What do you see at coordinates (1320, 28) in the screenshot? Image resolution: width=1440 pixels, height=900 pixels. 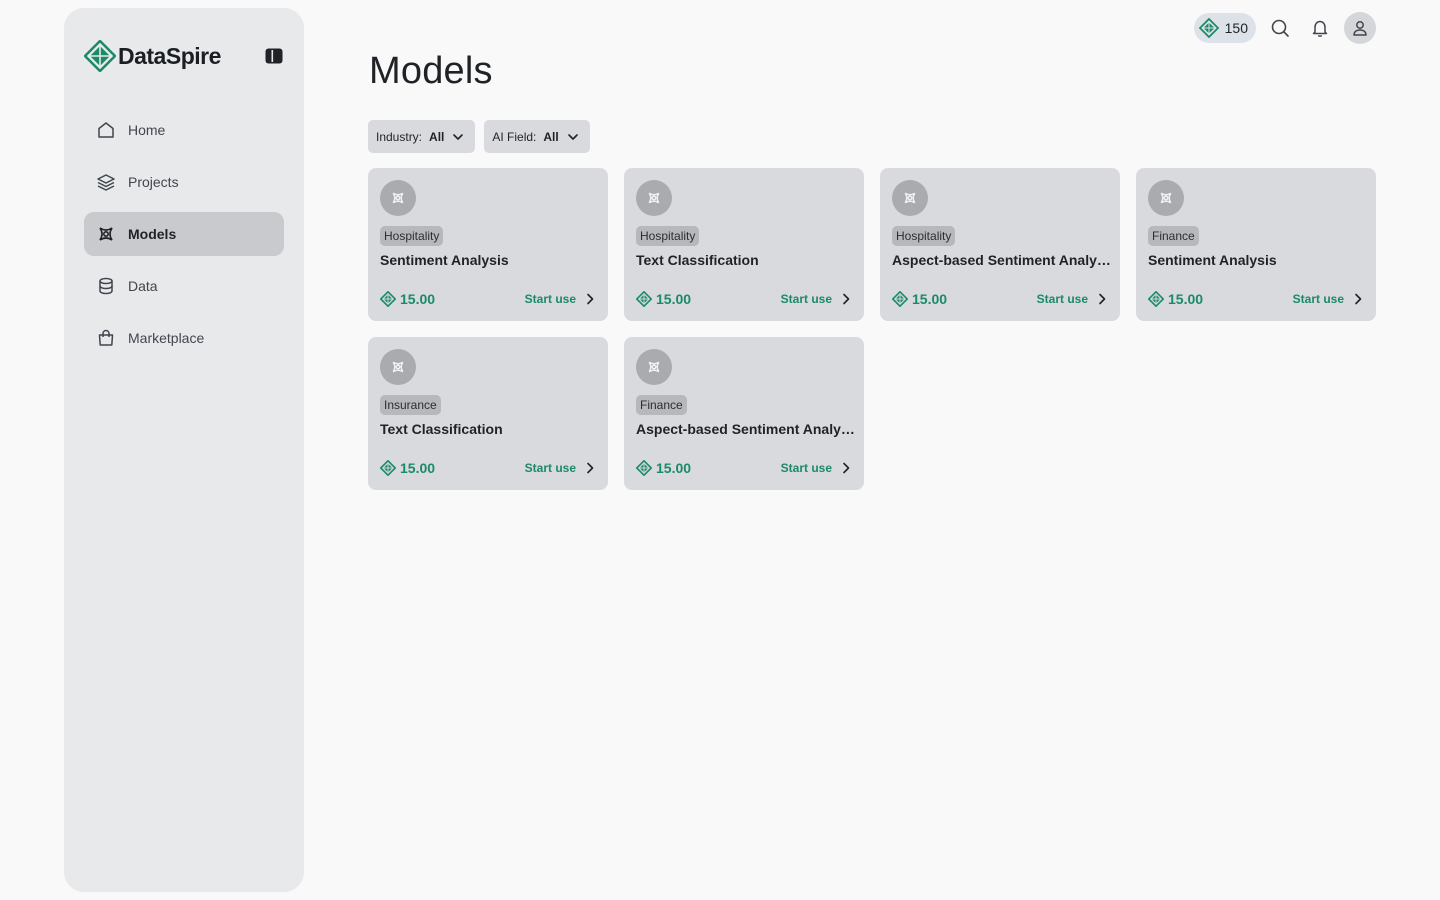 I see `notifications-button` at bounding box center [1320, 28].